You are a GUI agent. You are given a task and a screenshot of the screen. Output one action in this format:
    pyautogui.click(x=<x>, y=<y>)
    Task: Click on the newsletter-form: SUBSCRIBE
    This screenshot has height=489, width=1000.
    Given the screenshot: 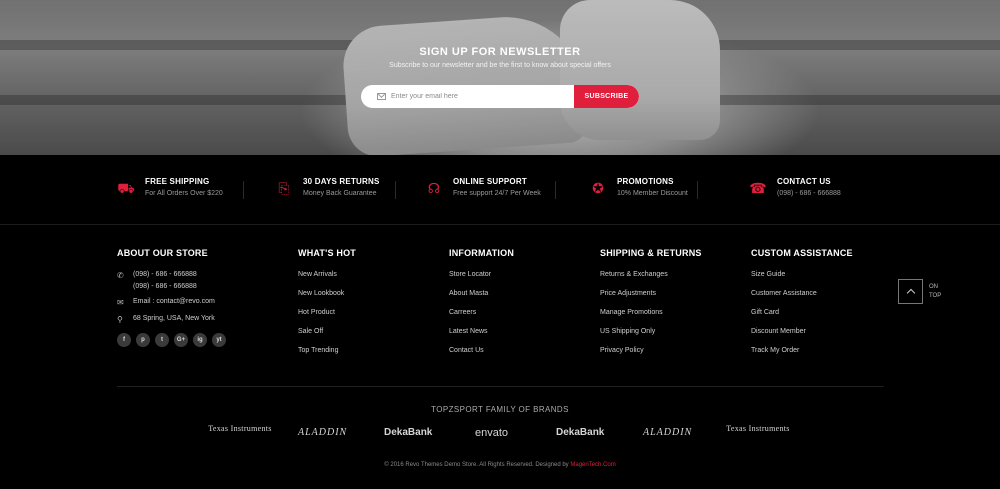 What is the action you would take?
    pyautogui.click(x=500, y=96)
    